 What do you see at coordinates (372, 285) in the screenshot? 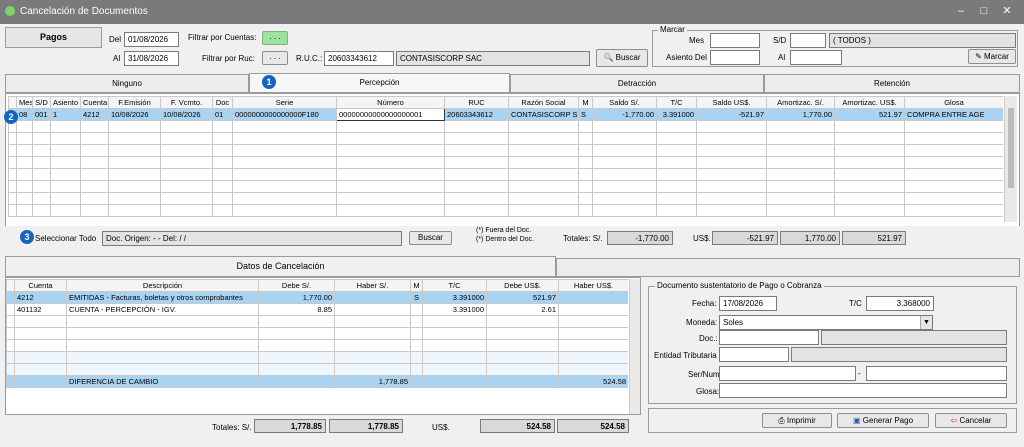
I see `cancel-col-header: Haber S/.` at bounding box center [372, 285].